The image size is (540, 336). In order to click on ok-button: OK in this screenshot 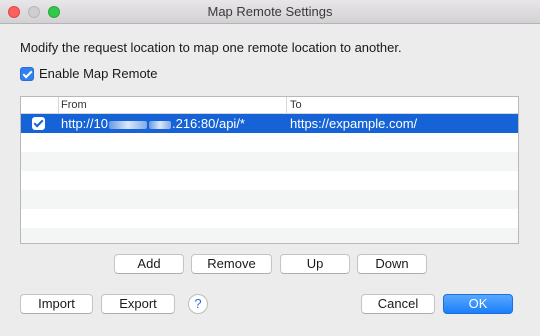, I will do `click(478, 304)`.